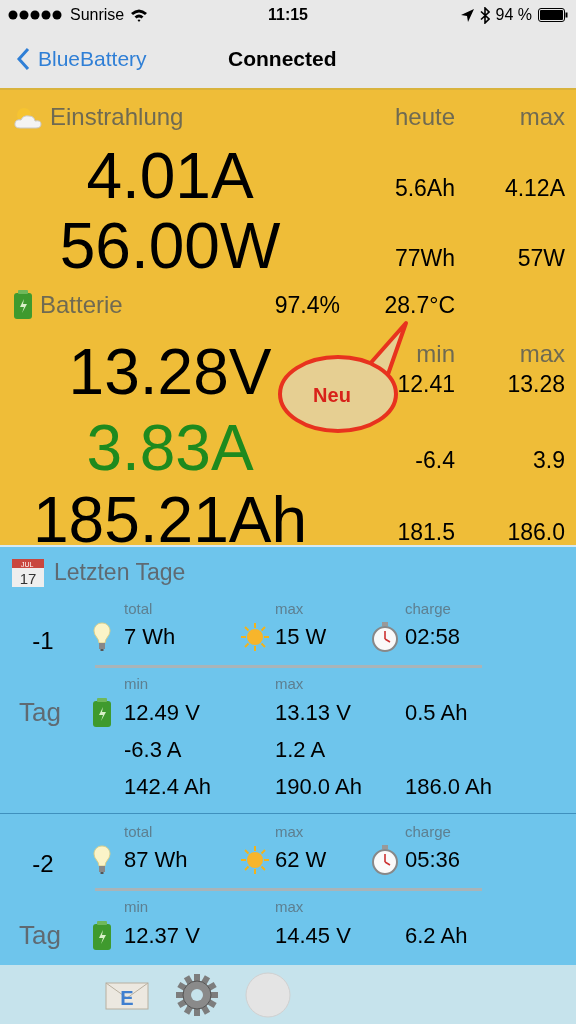 This screenshot has width=576, height=1024. Describe the element at coordinates (313, 713) in the screenshot. I see `battery-stat: 13.13 V` at that location.